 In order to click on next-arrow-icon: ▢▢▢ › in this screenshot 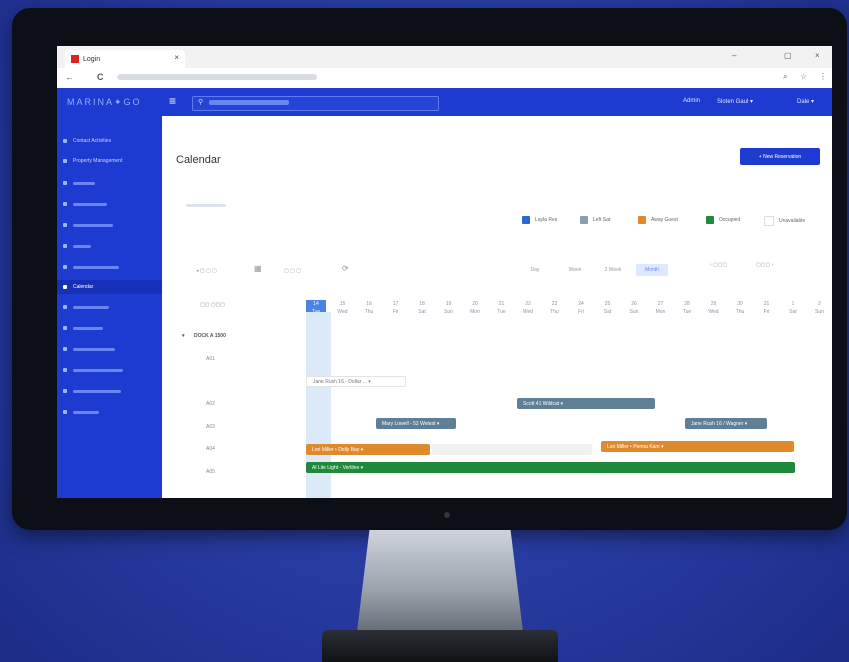, I will do `click(764, 265)`.